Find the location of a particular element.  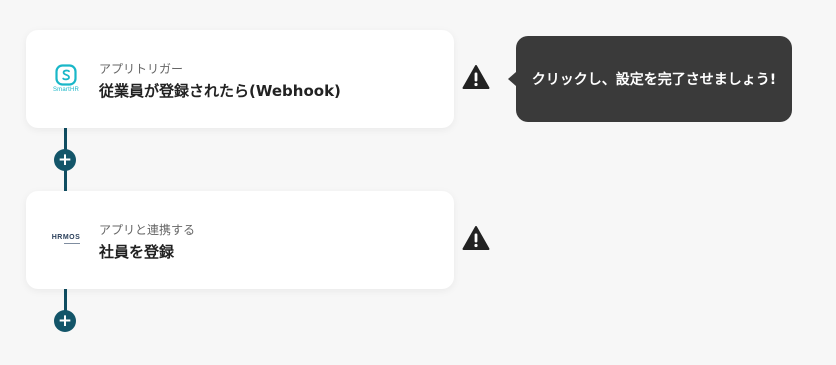

tooltip-text: クリックし、設定を完了させましょう! is located at coordinates (654, 80).